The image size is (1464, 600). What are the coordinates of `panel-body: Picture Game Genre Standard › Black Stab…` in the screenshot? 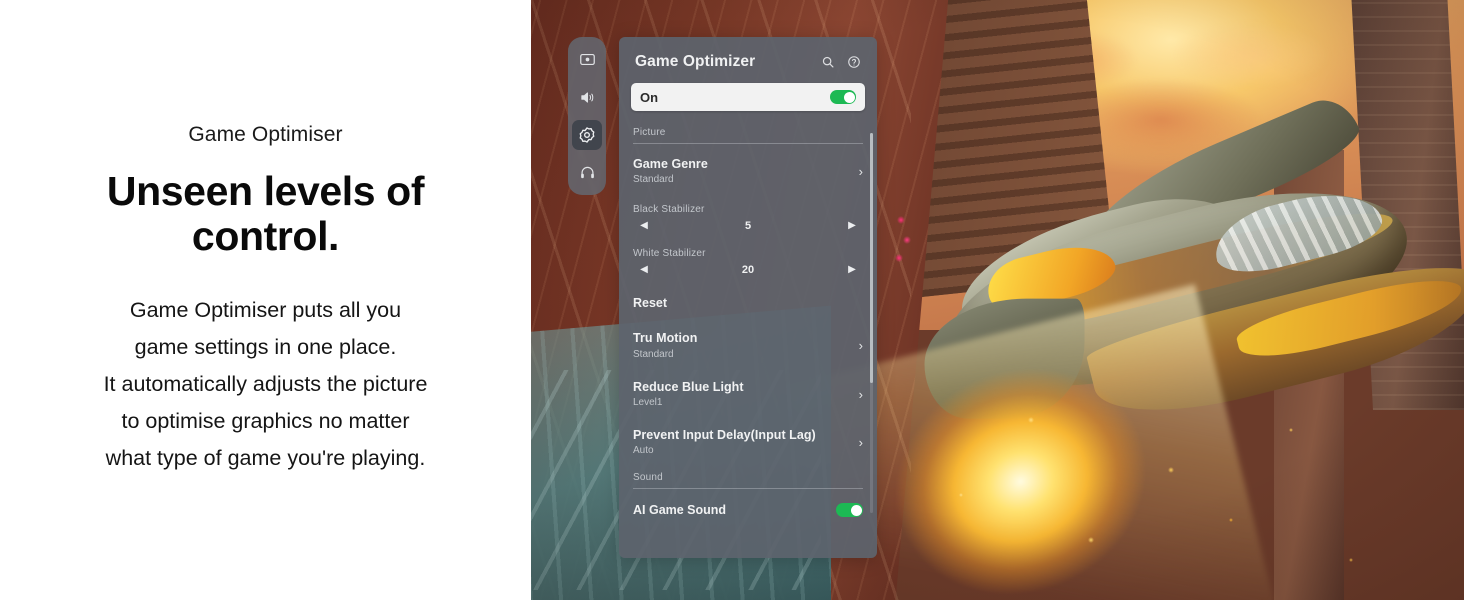 It's located at (748, 324).